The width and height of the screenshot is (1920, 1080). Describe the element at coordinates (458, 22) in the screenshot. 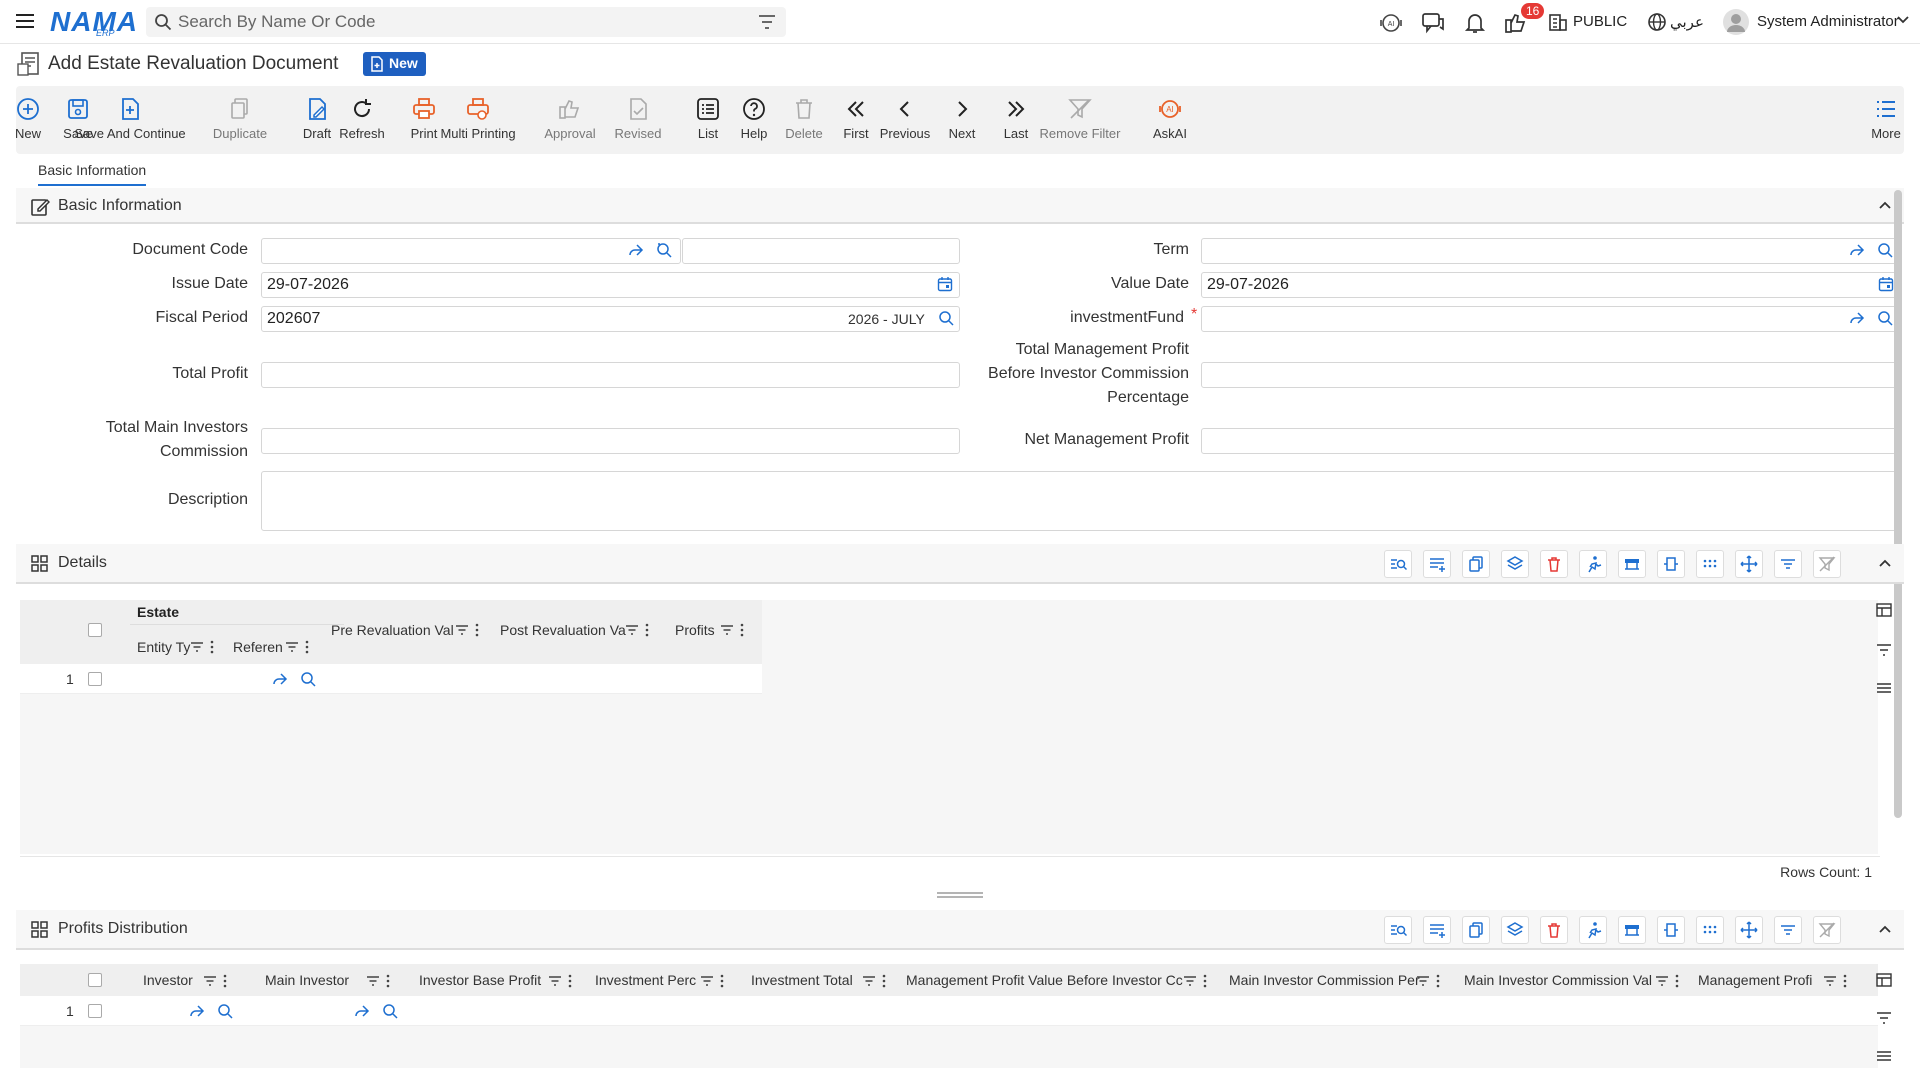

I see `search-input` at that location.